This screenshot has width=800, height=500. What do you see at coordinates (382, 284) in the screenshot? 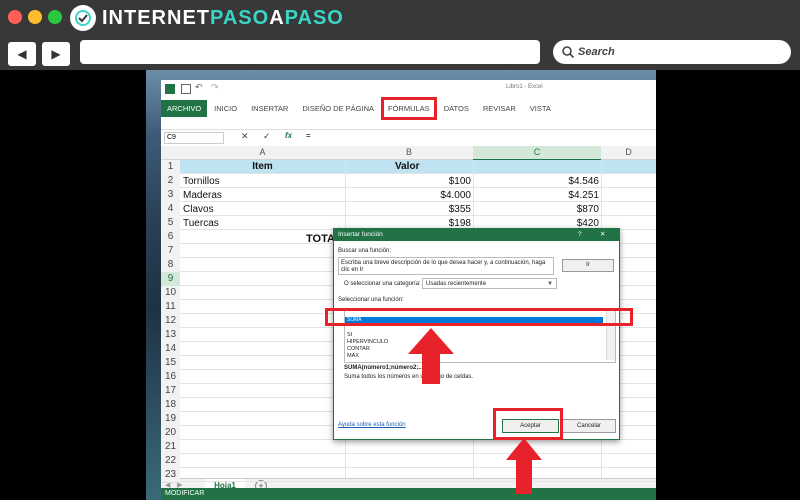
I see `category-label: O seleccionar una categoría:` at bounding box center [382, 284].